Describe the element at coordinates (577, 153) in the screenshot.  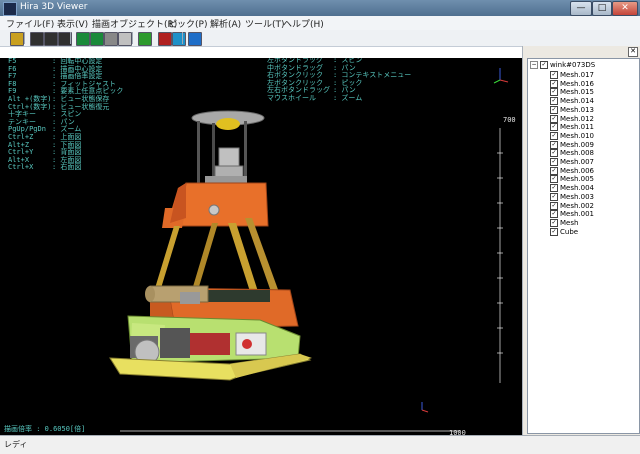
I see `tree-item-label: Mesh.008` at that location.